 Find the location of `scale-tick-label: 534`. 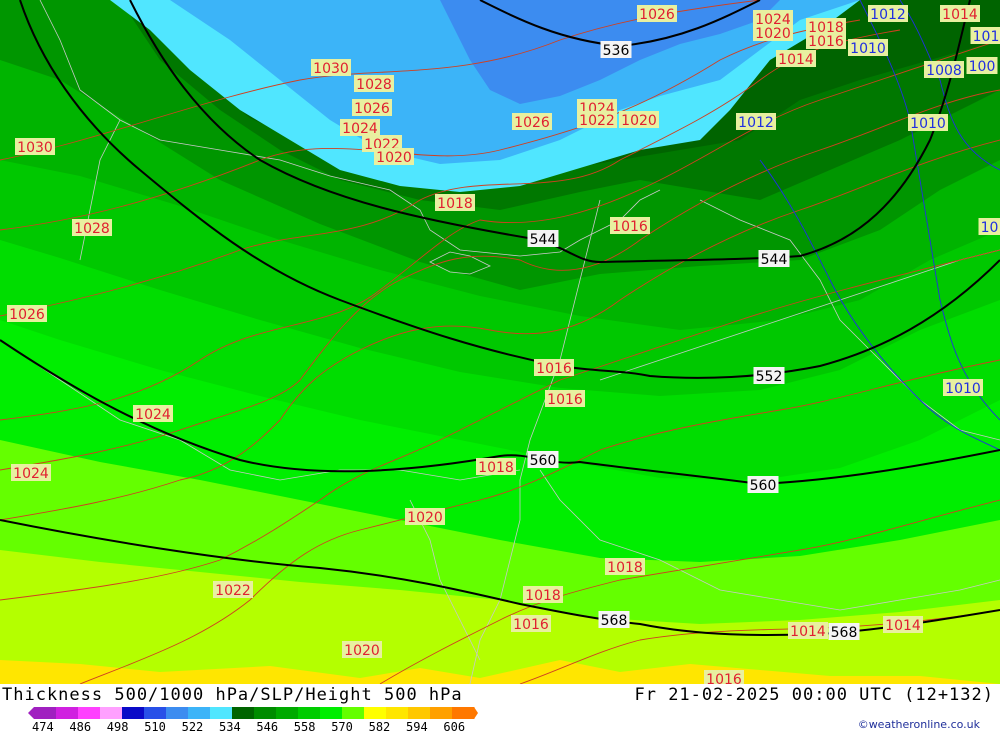

scale-tick-label: 534 is located at coordinates (230, 727).